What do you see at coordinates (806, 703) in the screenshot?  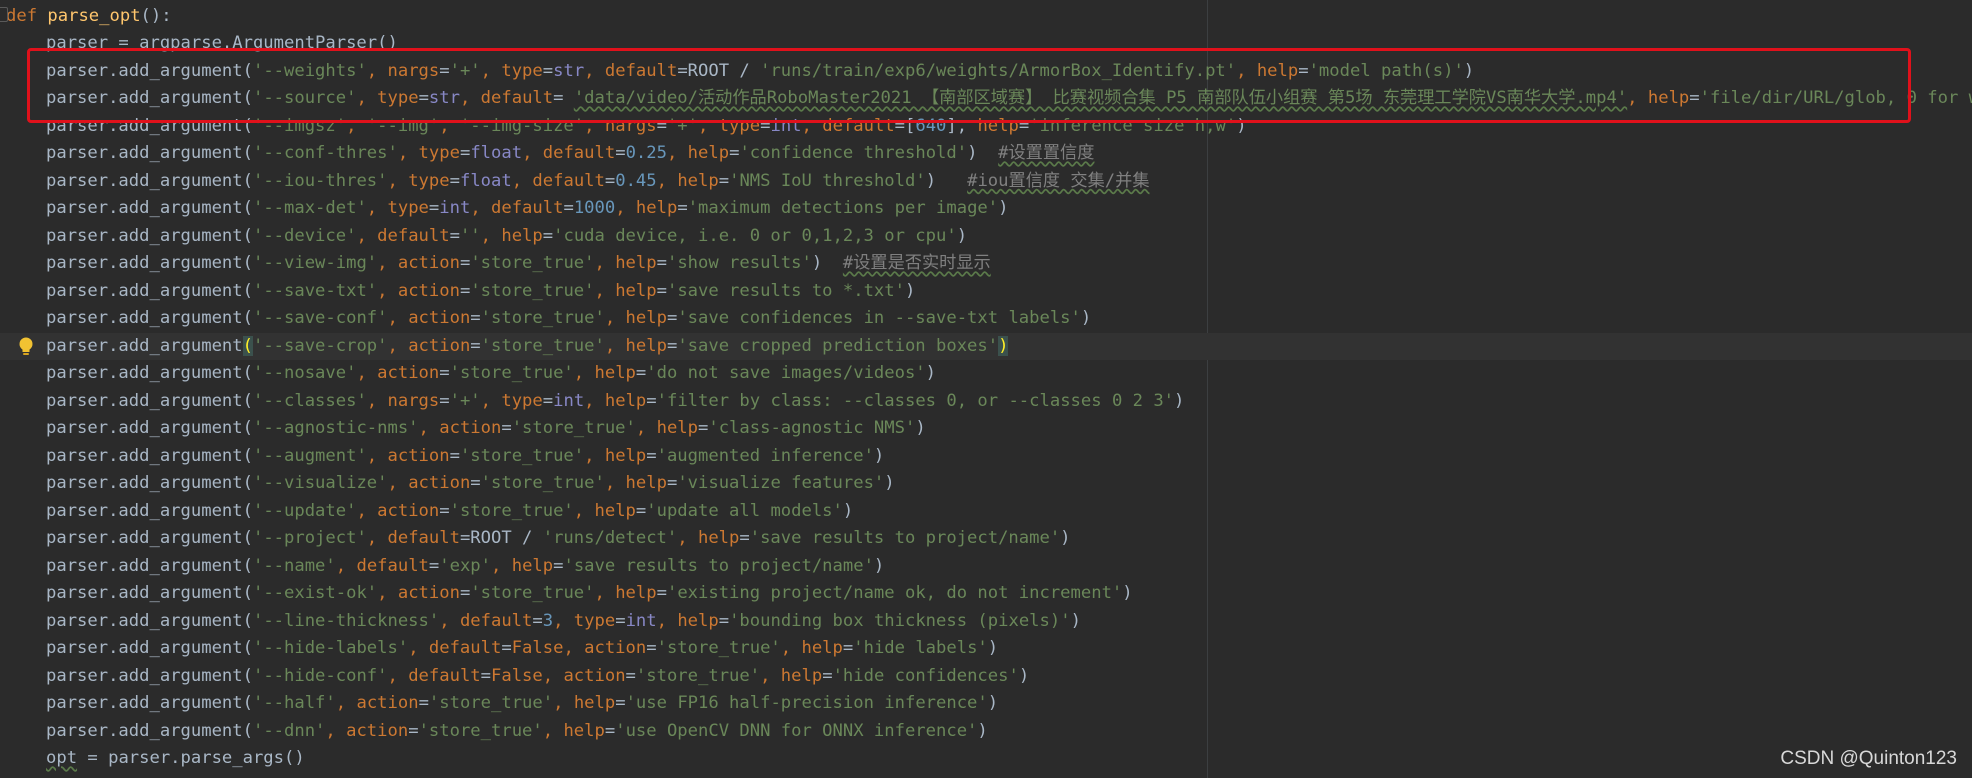 I see `code-token: 'use FP16 half-precision inference'` at bounding box center [806, 703].